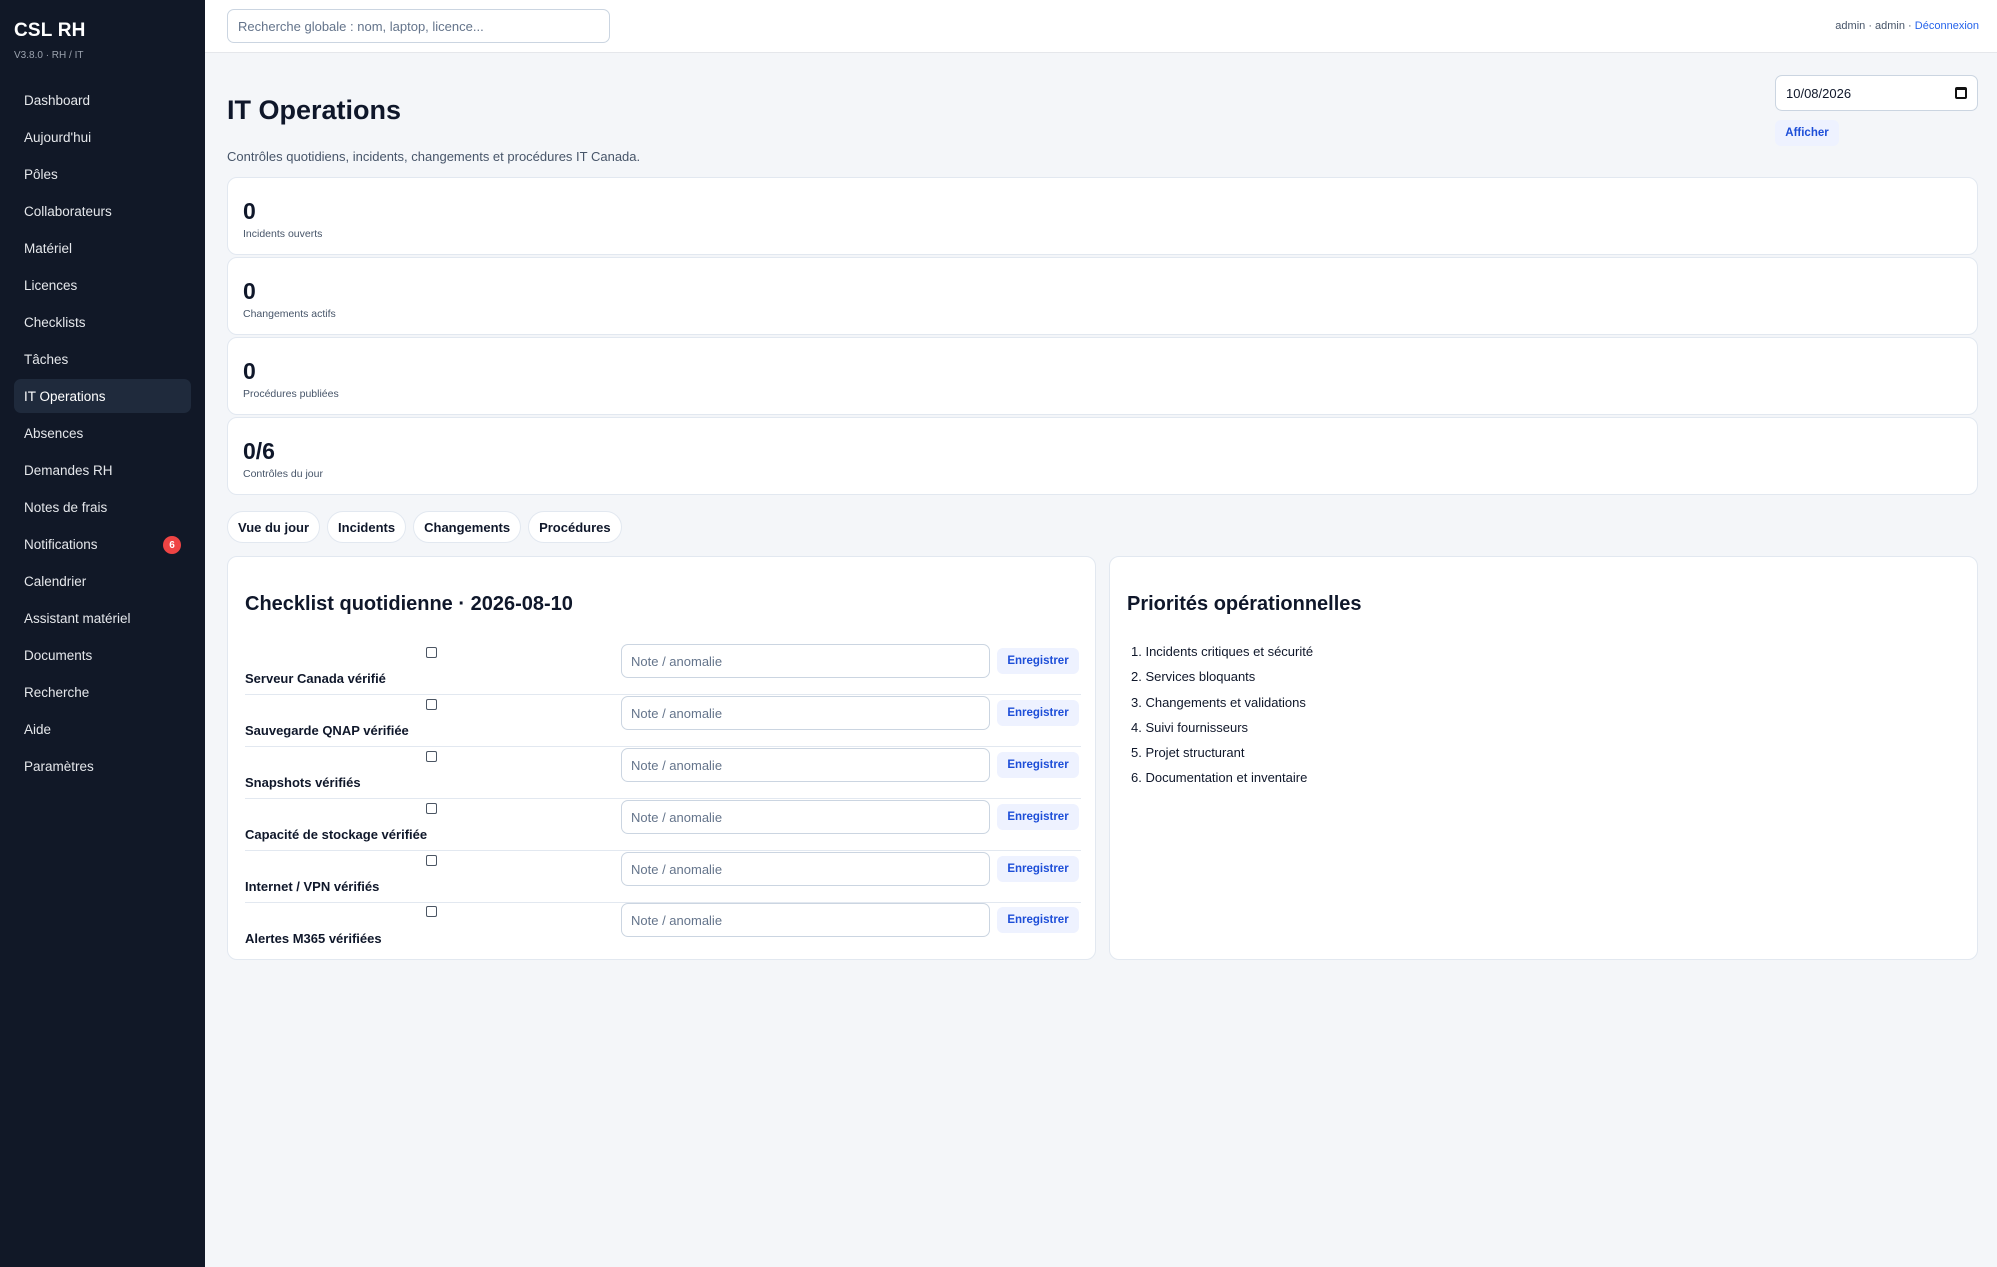  I want to click on tab-today-view: Vue du jour, so click(274, 527).